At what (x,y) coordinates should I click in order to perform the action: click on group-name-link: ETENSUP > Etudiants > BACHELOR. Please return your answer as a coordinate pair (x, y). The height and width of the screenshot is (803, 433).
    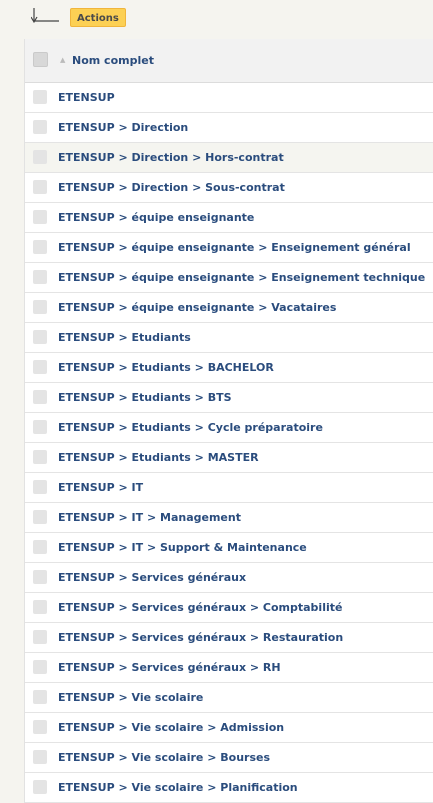
    Looking at the image, I should click on (166, 368).